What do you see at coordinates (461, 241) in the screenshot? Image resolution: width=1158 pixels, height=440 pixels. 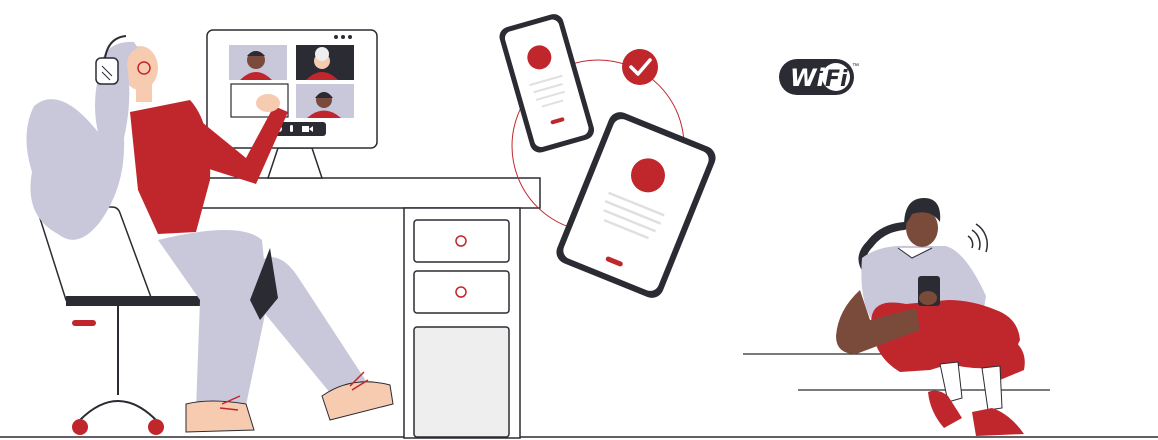 I see `desk-drawer-top` at bounding box center [461, 241].